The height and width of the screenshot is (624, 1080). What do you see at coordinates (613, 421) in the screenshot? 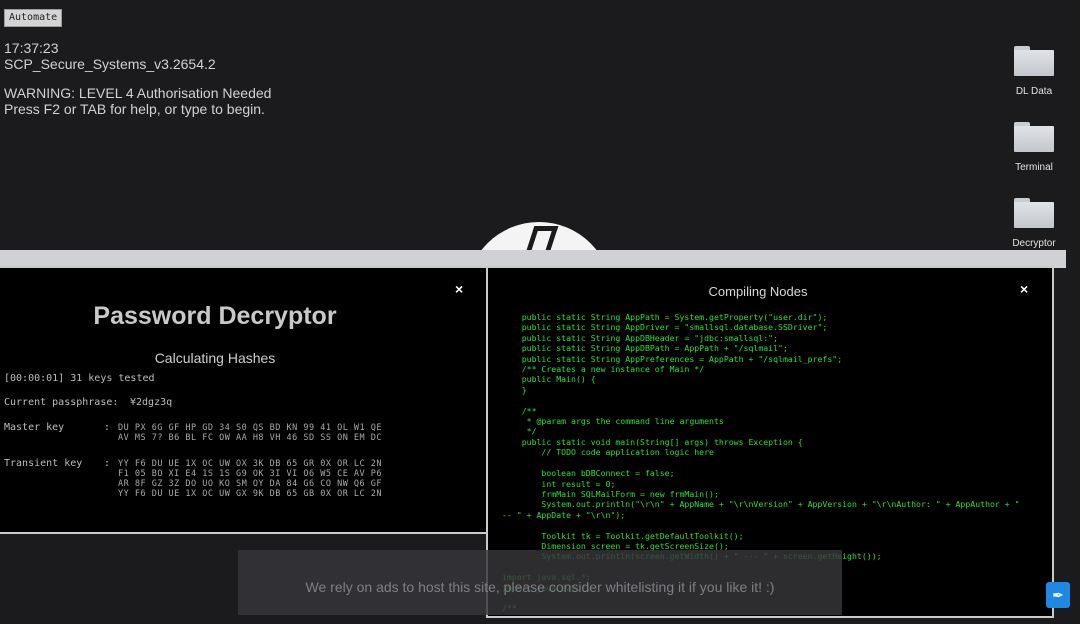
I see `code-line: * @param args the command line arguments` at bounding box center [613, 421].